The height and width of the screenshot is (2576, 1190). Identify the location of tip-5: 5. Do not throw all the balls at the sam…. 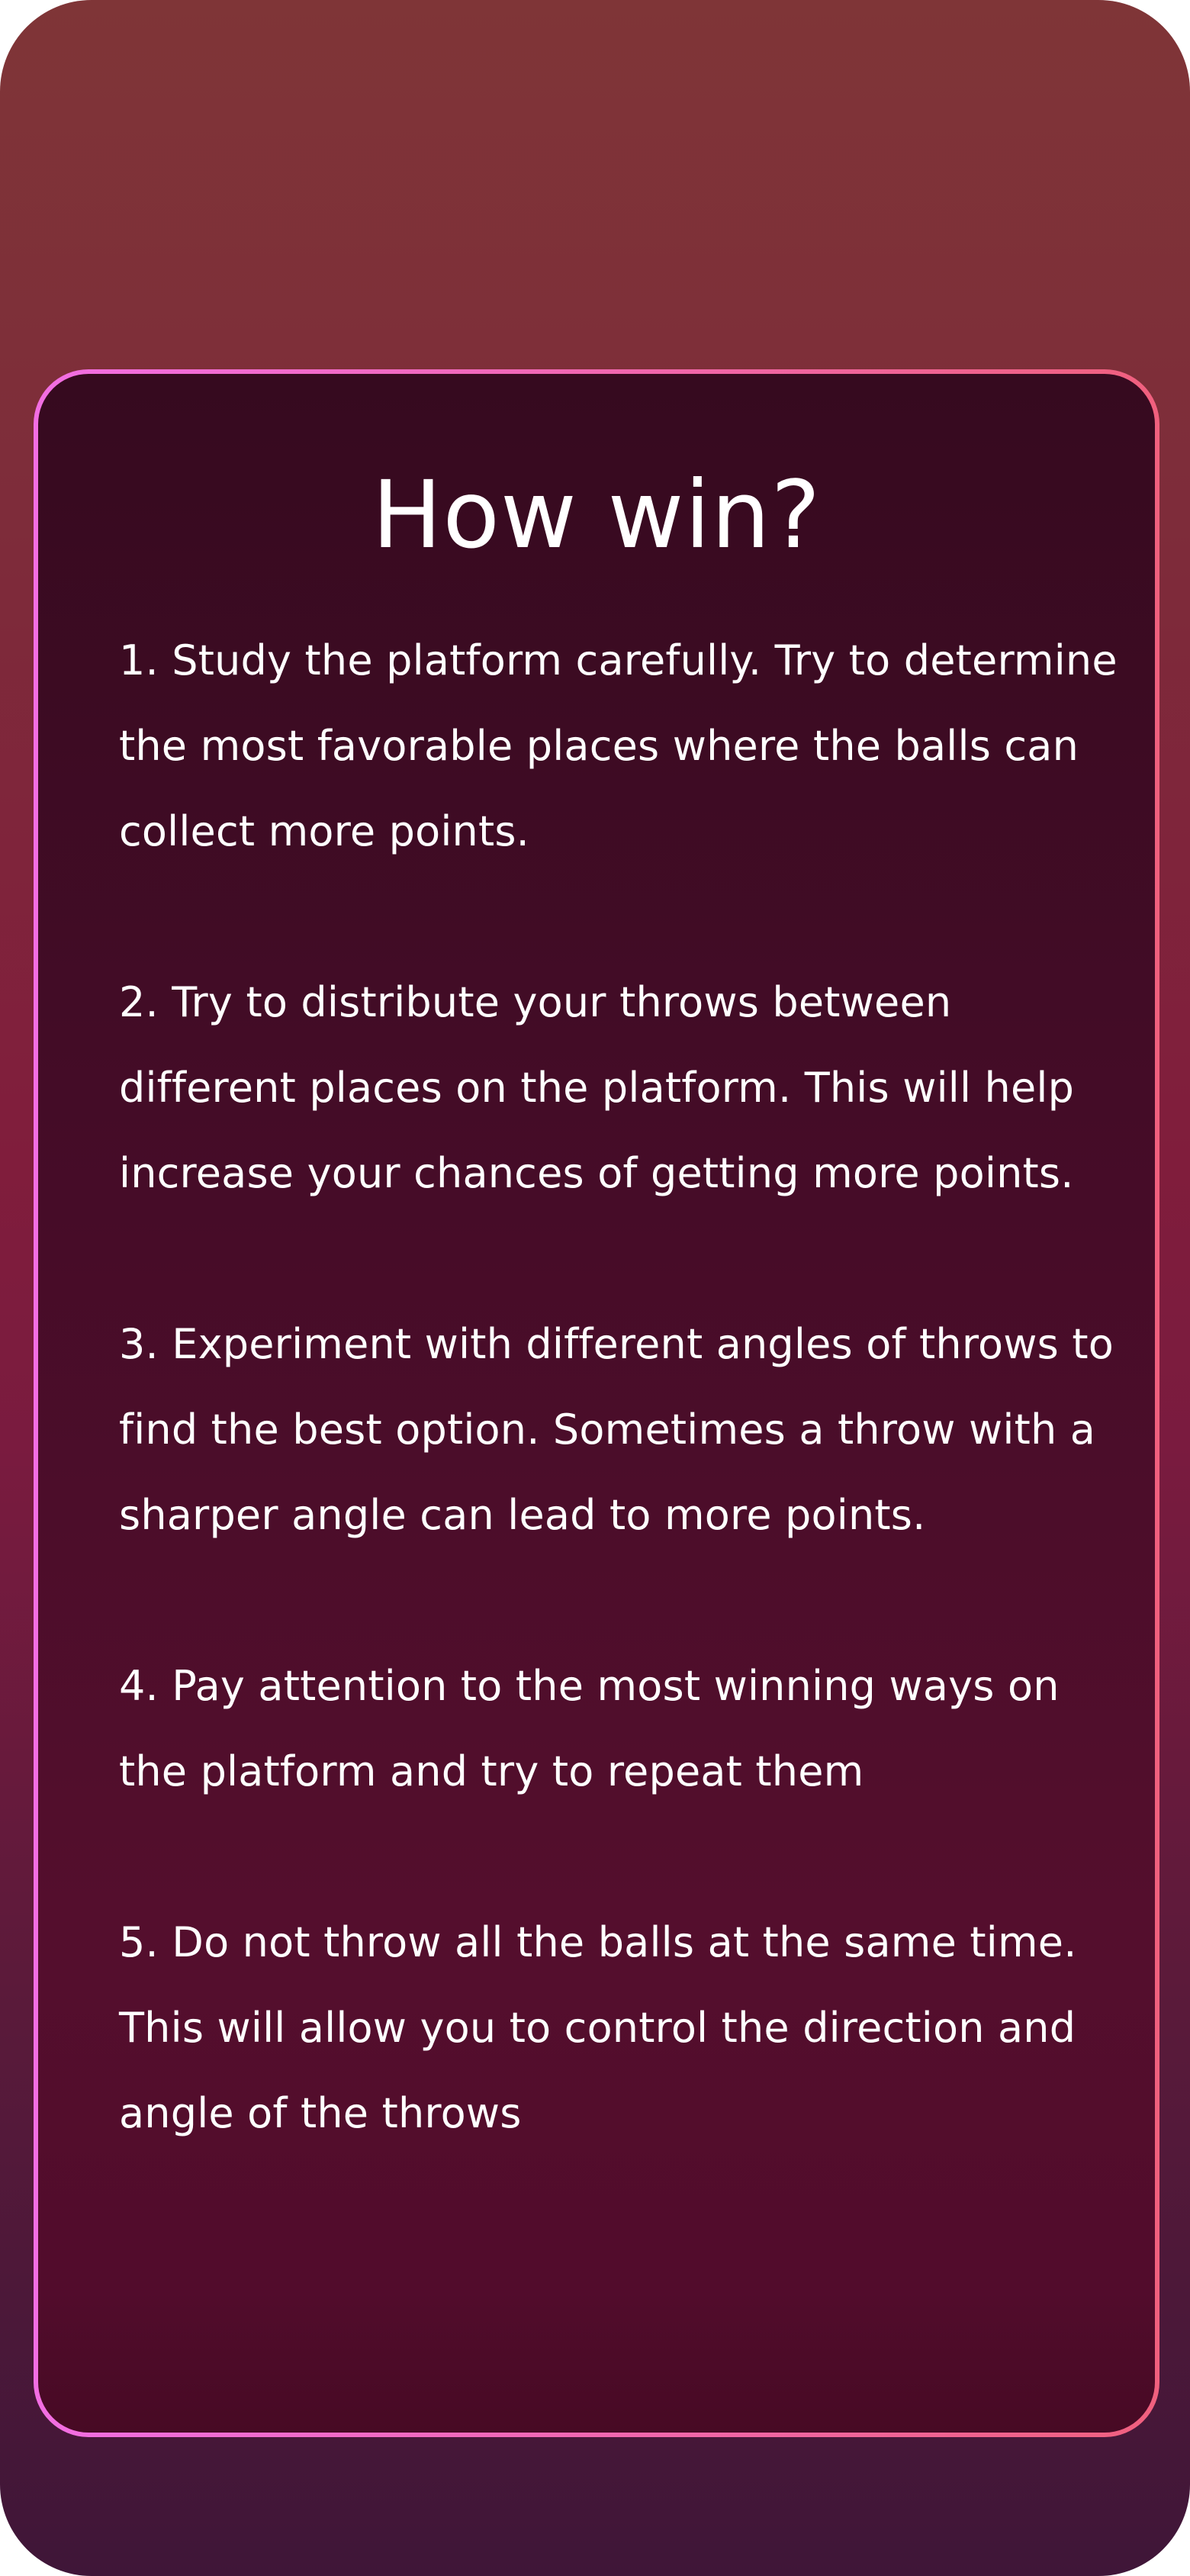
(598, 2027).